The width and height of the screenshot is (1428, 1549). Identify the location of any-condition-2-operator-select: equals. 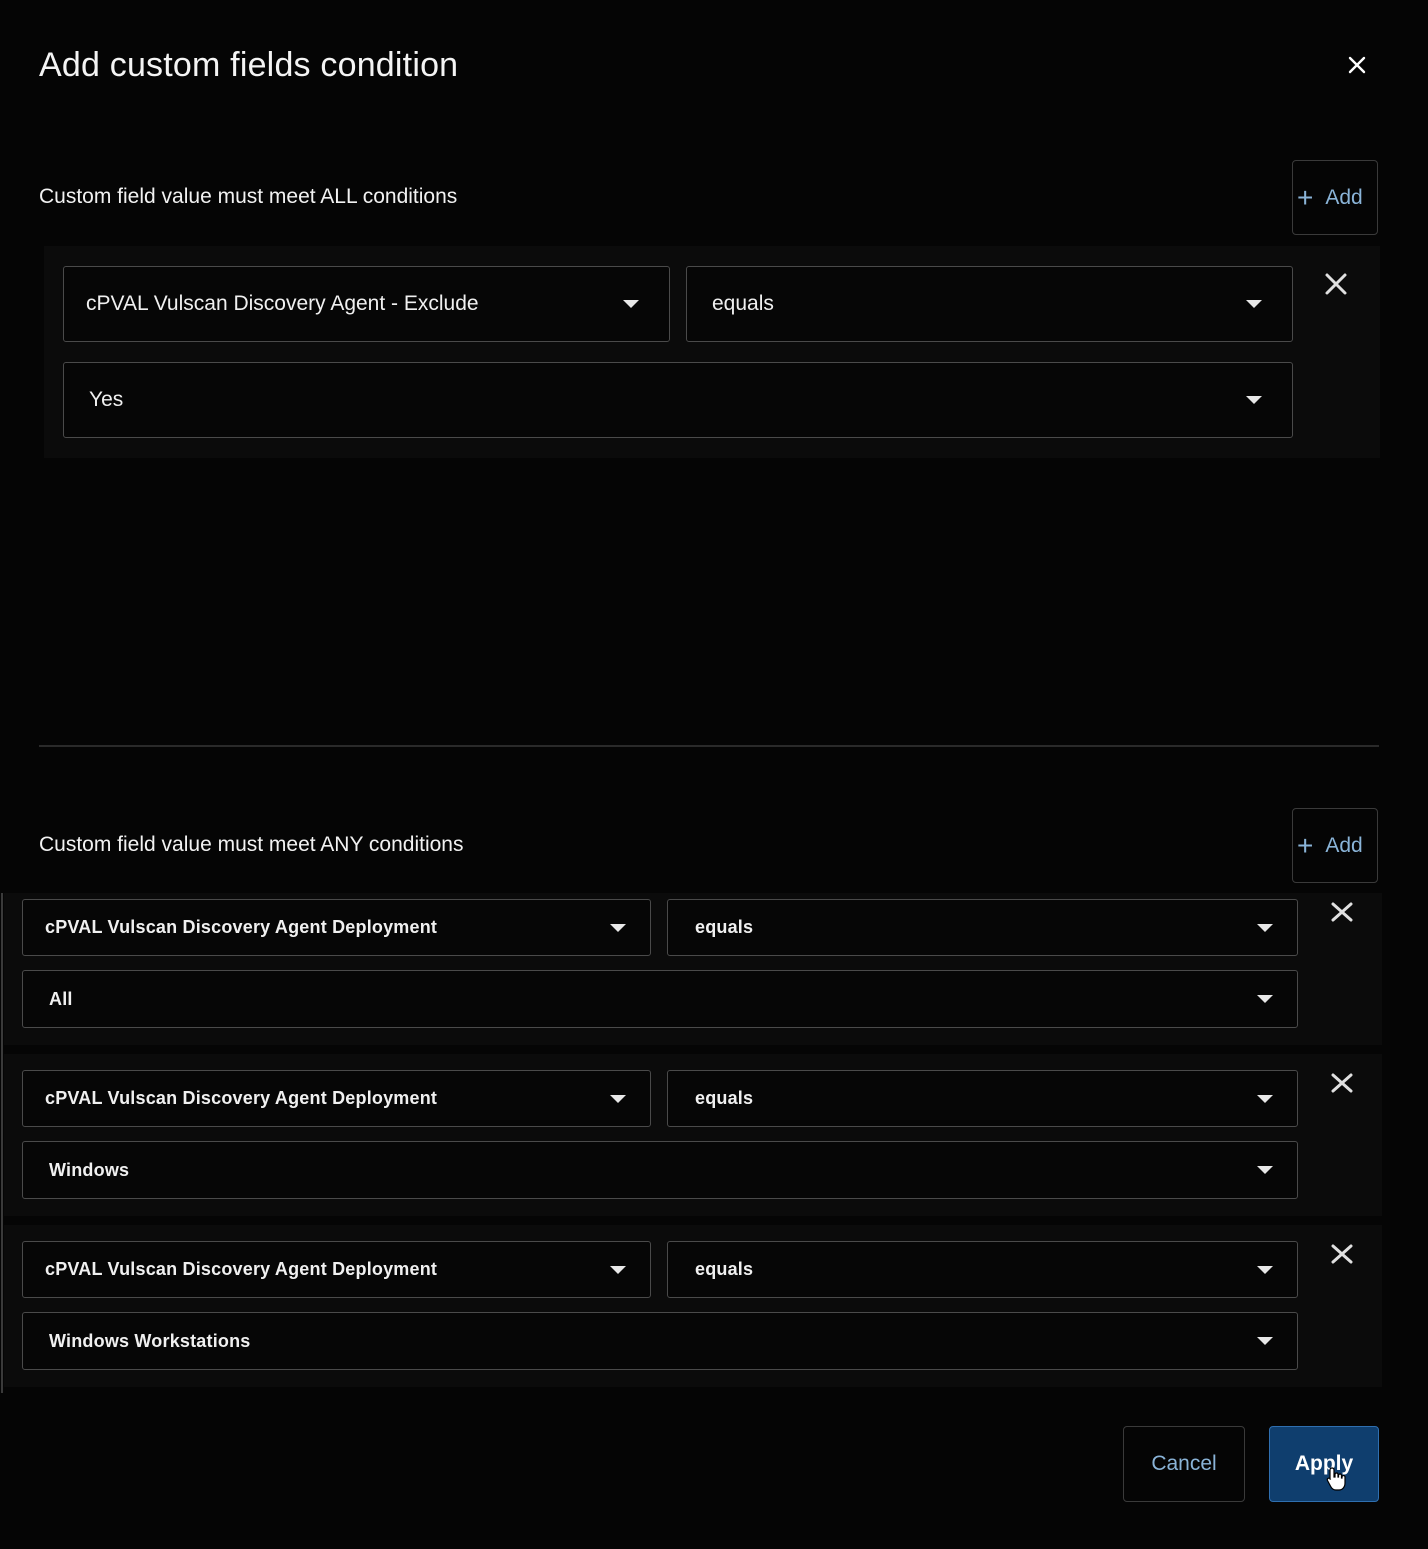
(982, 1098).